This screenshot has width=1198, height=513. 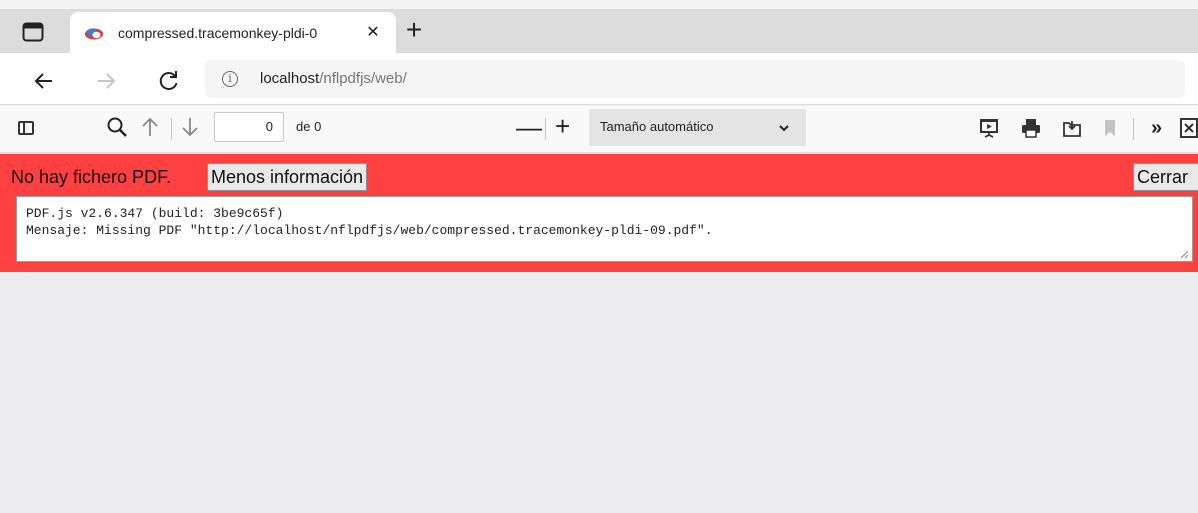 What do you see at coordinates (529, 127) in the screenshot?
I see `minus-icon: —` at bounding box center [529, 127].